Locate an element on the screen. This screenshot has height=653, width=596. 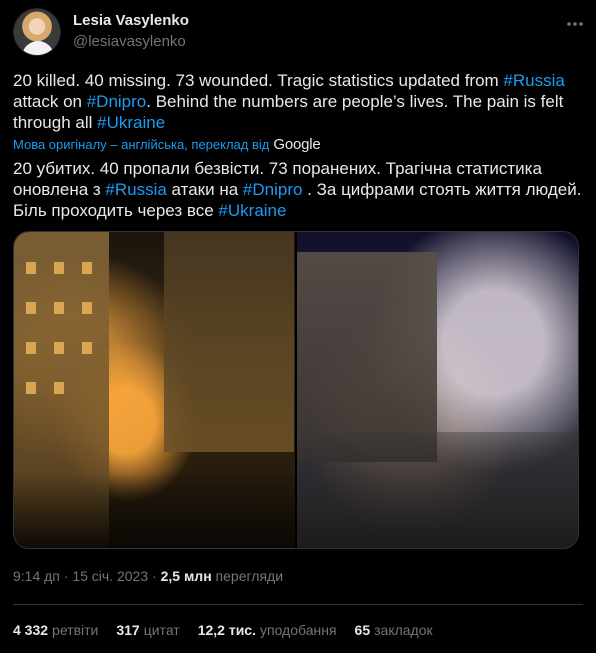
tweet-time: 9:14 дп is located at coordinates (36, 576).